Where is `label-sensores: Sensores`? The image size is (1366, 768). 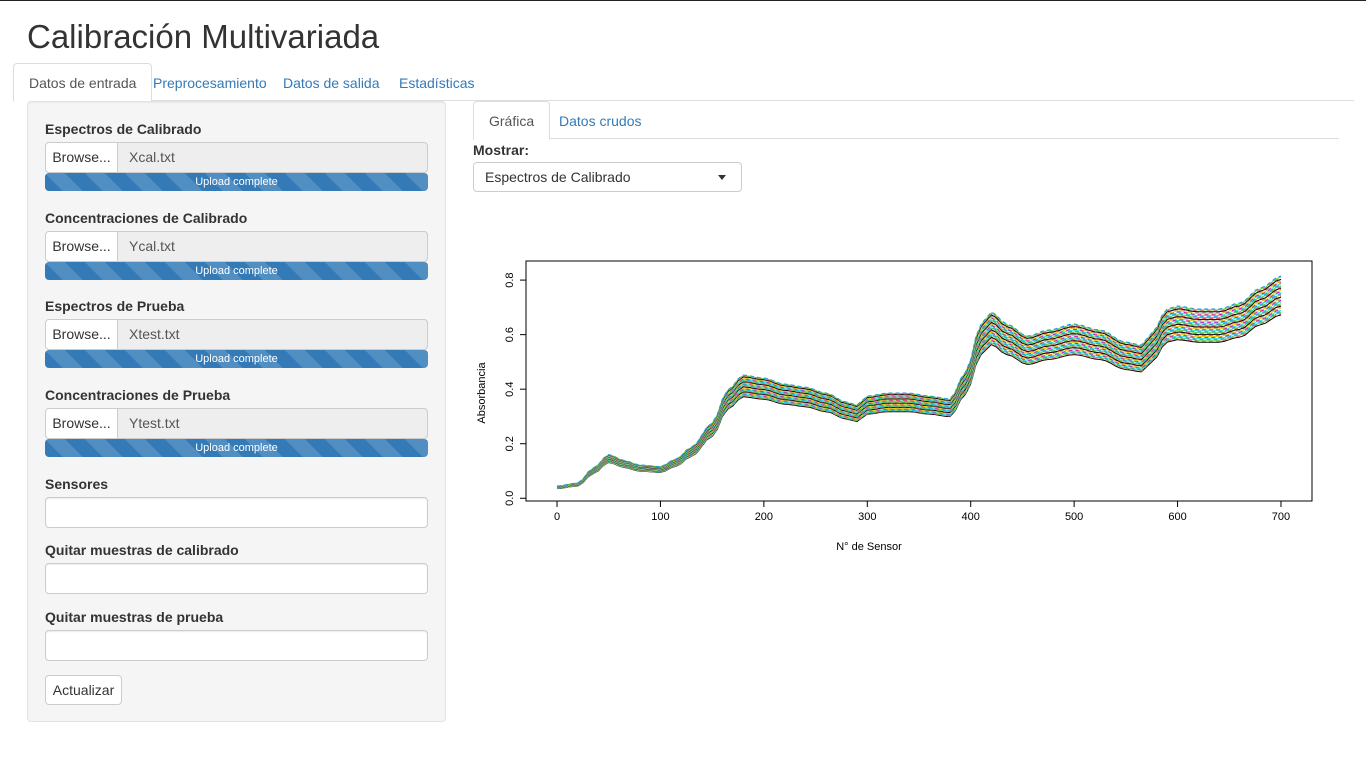 label-sensores: Sensores is located at coordinates (77, 484).